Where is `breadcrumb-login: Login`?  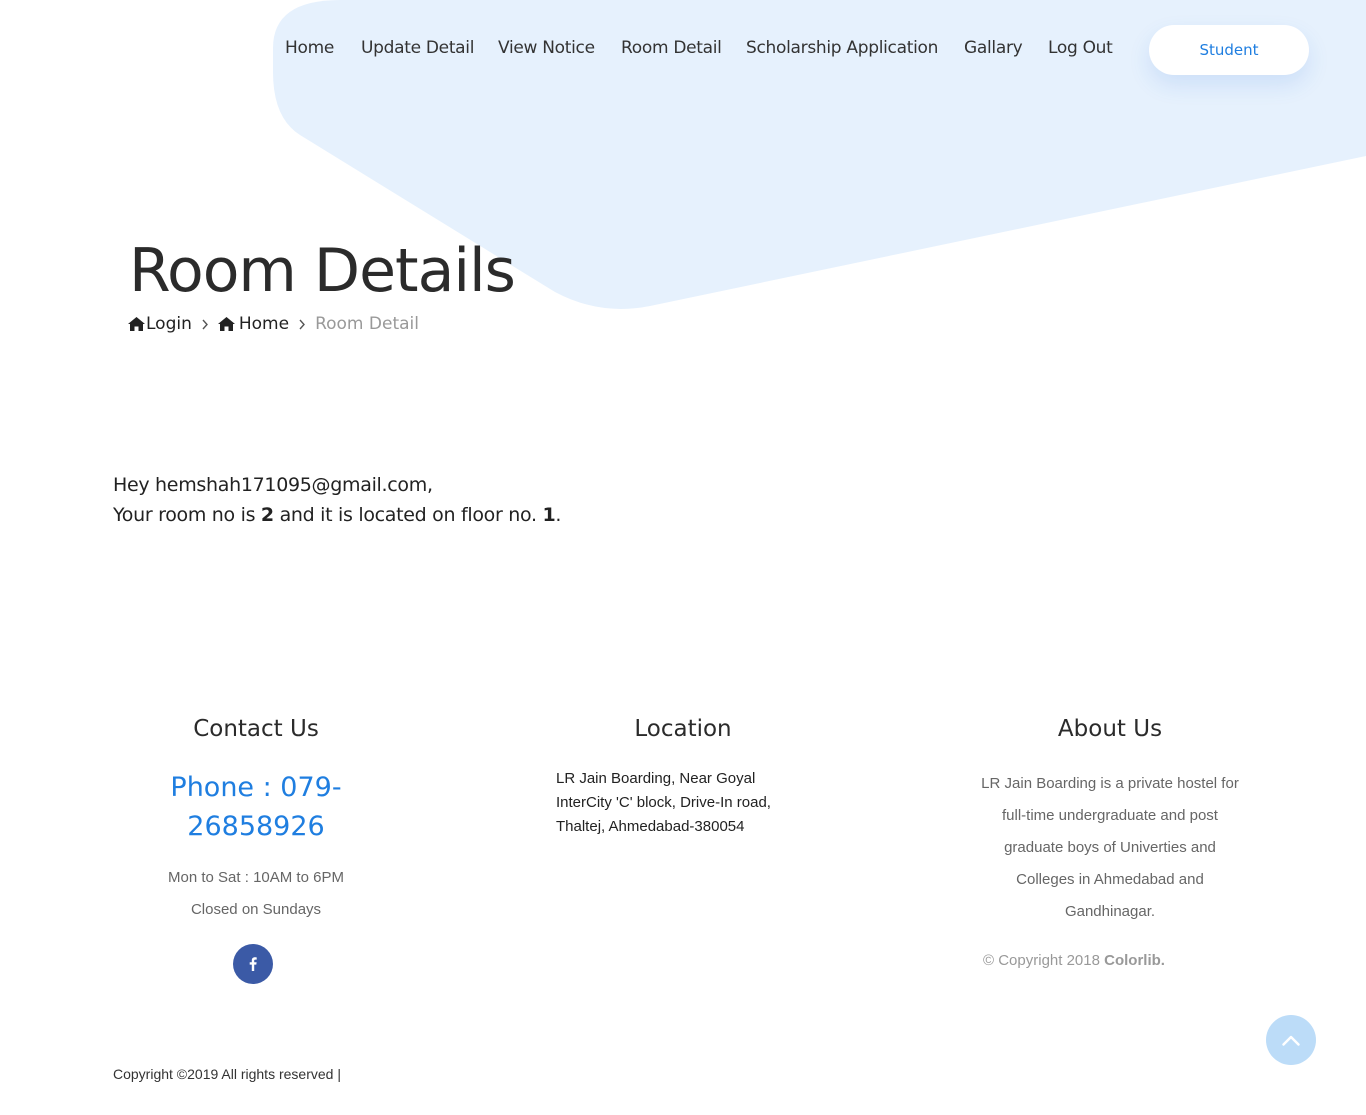
breadcrumb-login: Login is located at coordinates (160, 324).